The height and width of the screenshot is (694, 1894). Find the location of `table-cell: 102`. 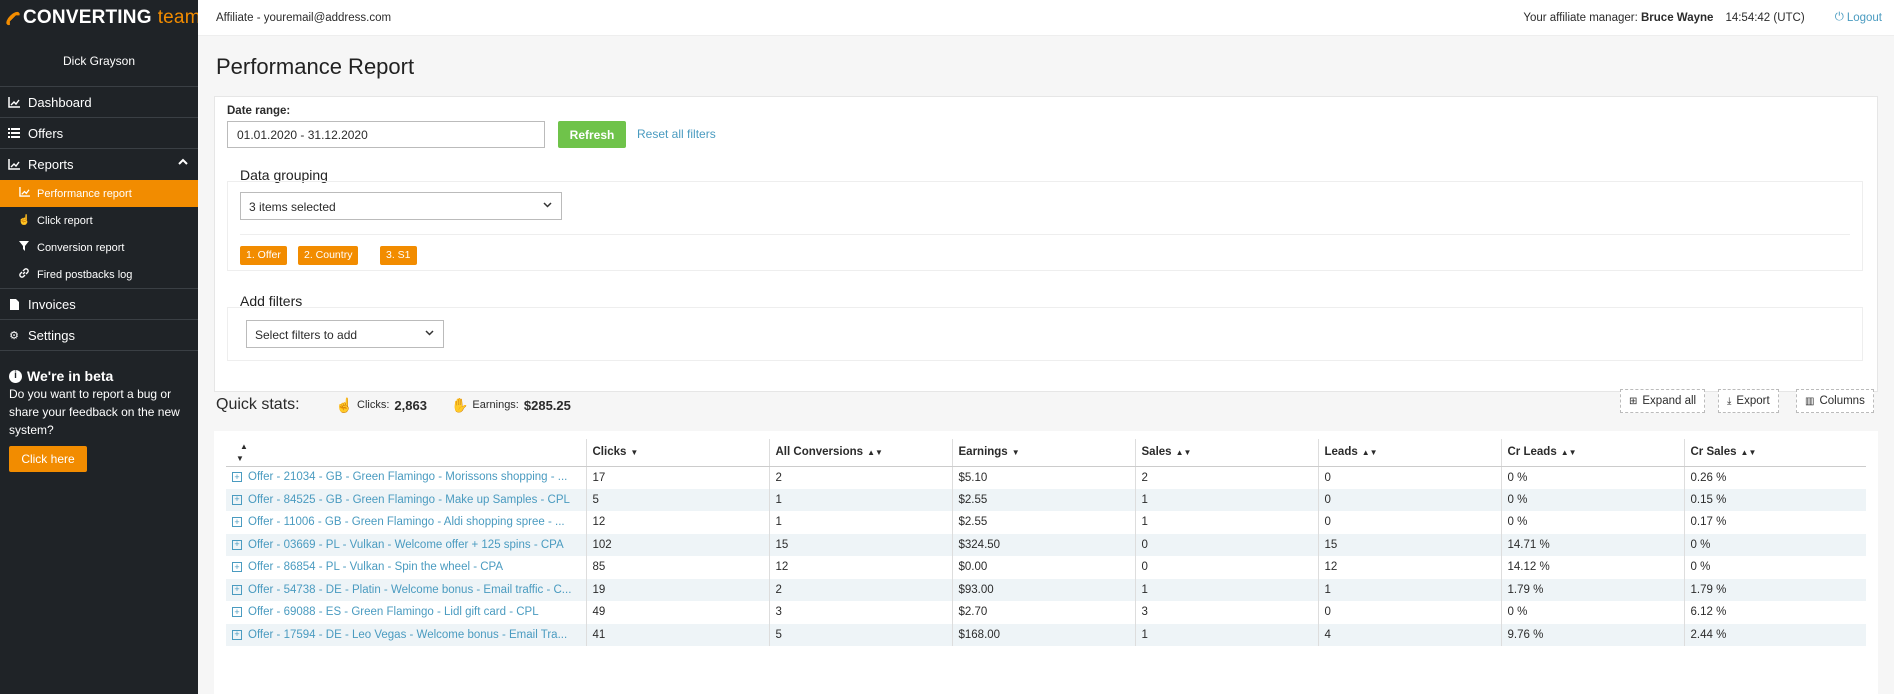

table-cell: 102 is located at coordinates (677, 544).